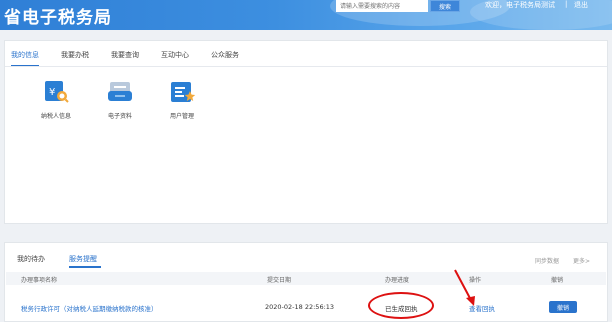  What do you see at coordinates (547, 260) in the screenshot?
I see `sync-data-link: 同步数据` at bounding box center [547, 260].